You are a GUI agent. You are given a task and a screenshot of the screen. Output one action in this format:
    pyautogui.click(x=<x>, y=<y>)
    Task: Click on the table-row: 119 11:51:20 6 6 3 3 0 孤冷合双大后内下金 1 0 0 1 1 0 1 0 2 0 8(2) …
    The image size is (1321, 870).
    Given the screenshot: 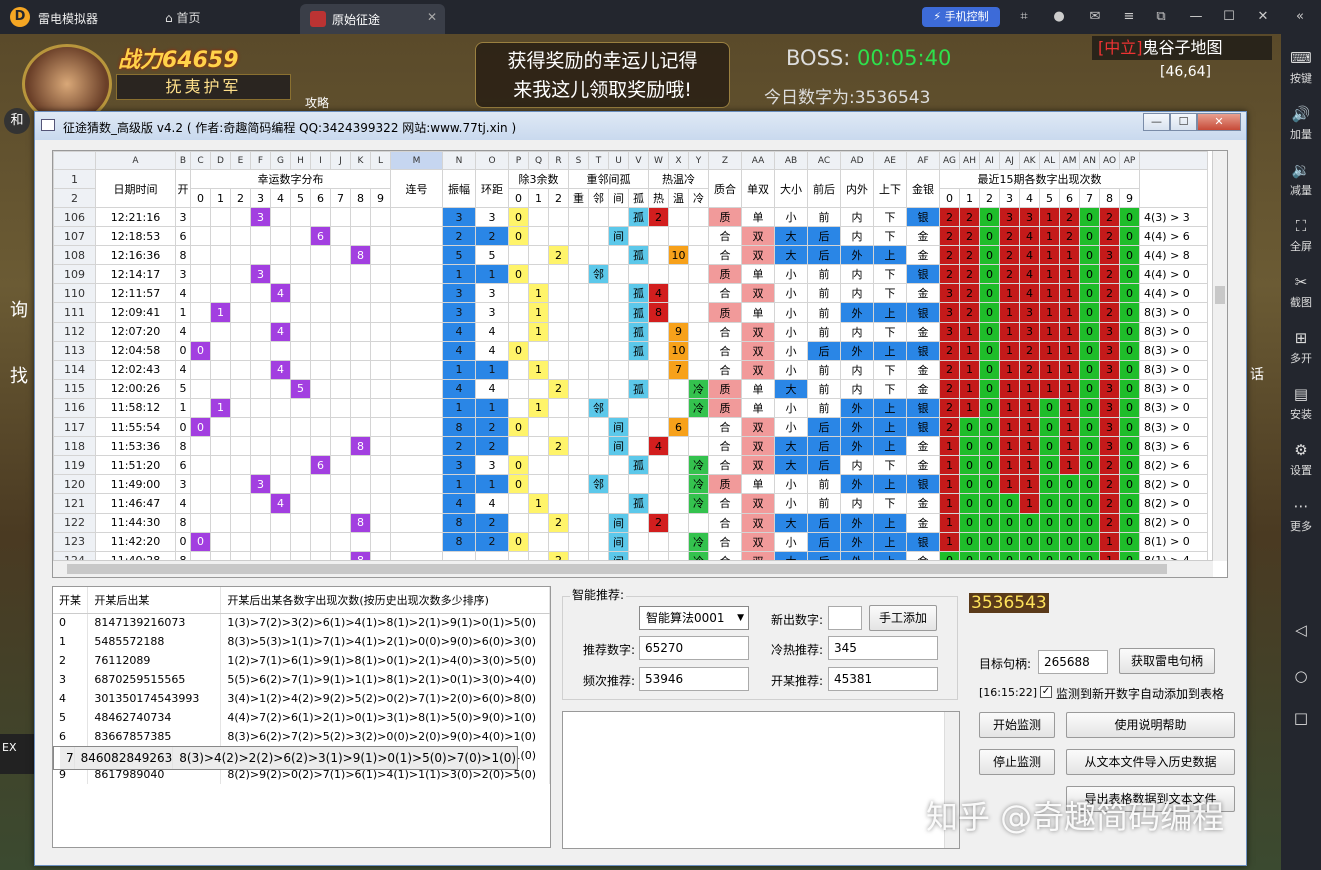 What is the action you would take?
    pyautogui.click(x=630, y=465)
    